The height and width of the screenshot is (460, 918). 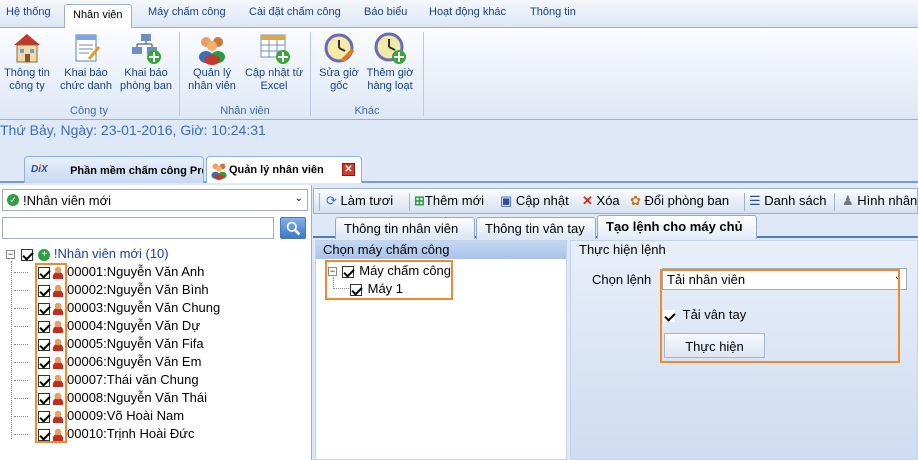 What do you see at coordinates (780, 316) in the screenshot?
I see `highlight-command-area` at bounding box center [780, 316].